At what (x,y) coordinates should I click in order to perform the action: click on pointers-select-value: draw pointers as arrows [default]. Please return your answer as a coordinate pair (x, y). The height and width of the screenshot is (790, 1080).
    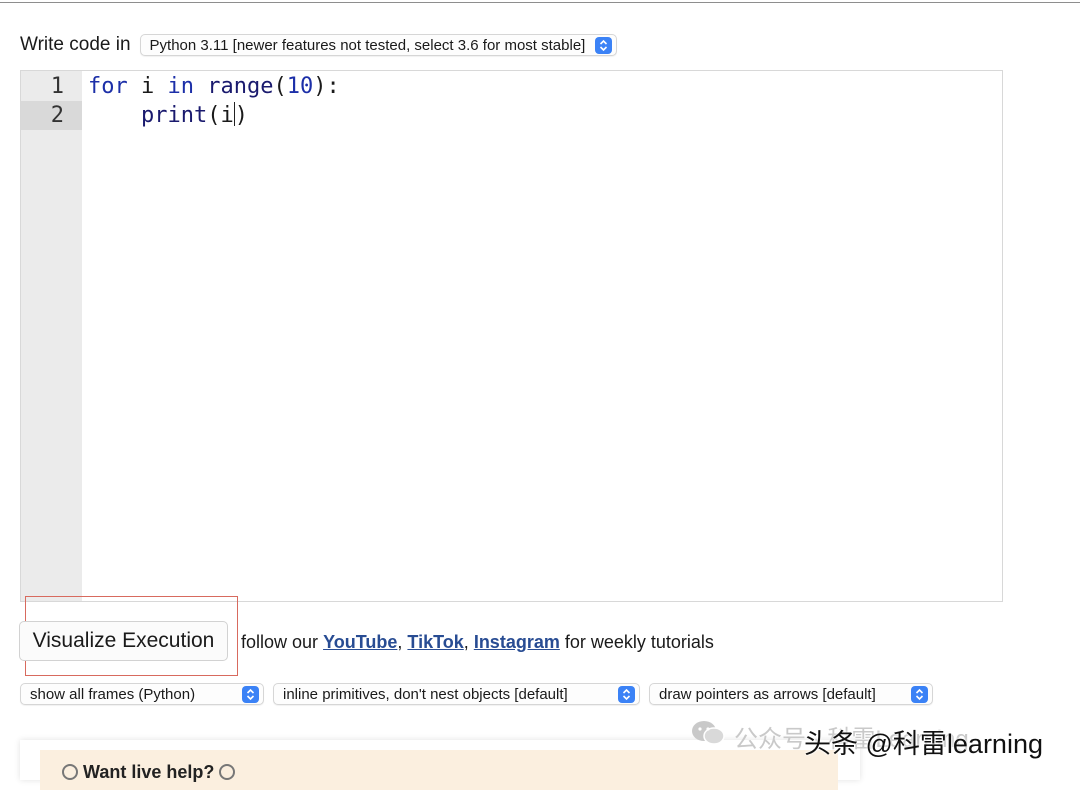
    Looking at the image, I should click on (767, 694).